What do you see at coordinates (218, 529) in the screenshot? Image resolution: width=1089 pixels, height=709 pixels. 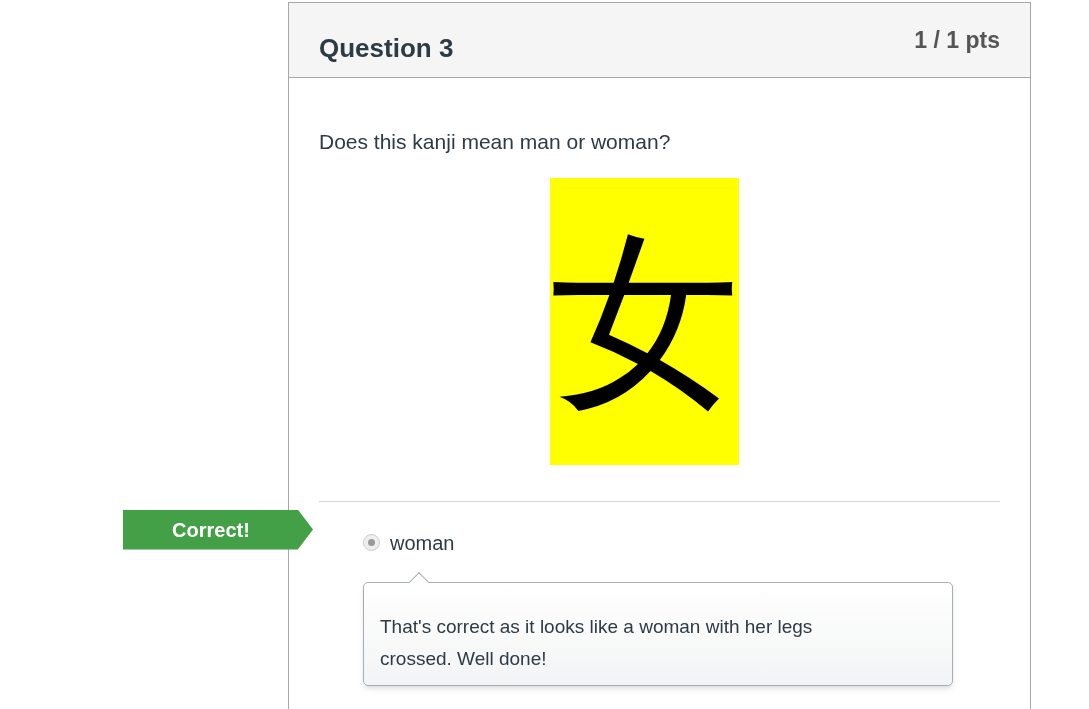 I see `correct-badge: Correct!` at bounding box center [218, 529].